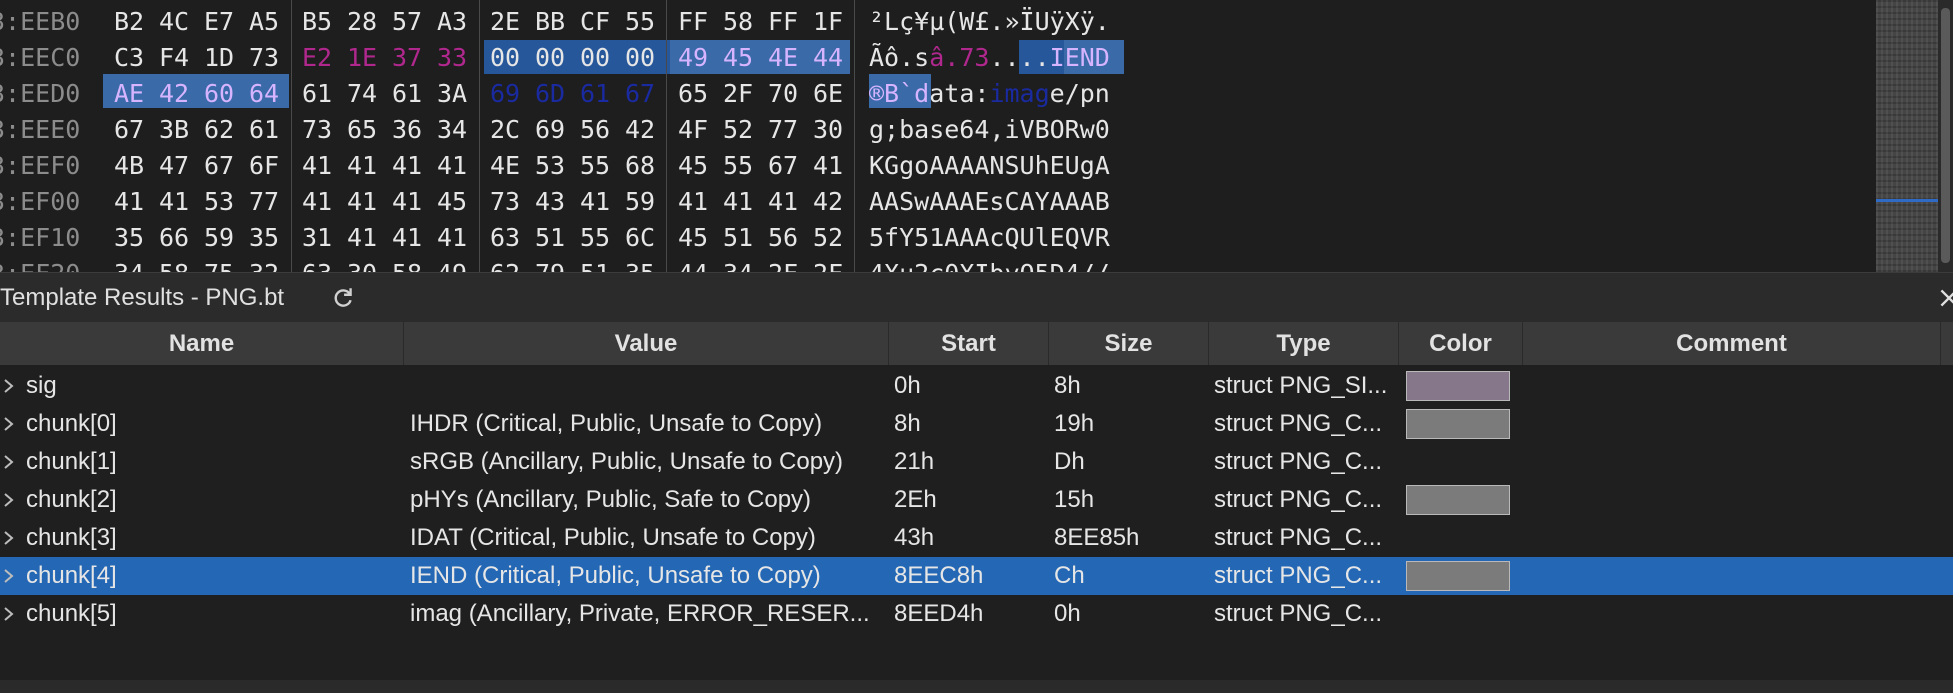 This screenshot has height=693, width=1953. Describe the element at coordinates (693, 58) in the screenshot. I see `hex-byte: 49` at that location.